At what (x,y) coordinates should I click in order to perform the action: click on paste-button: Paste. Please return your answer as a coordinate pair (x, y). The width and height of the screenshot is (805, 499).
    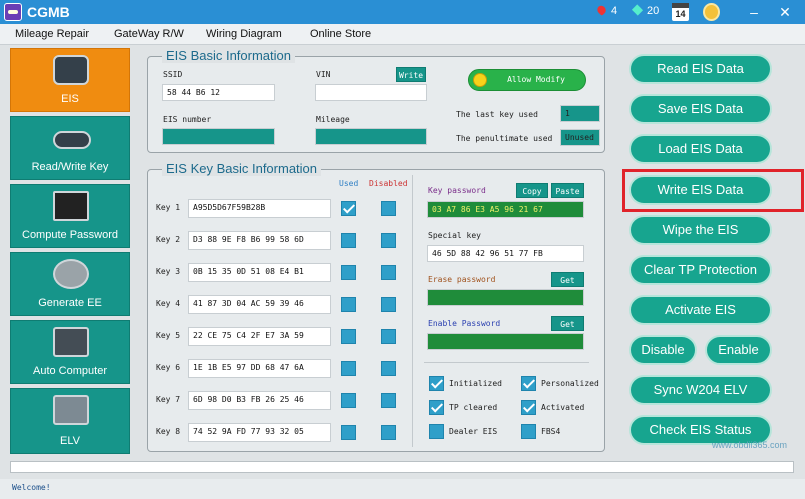
    Looking at the image, I should click on (567, 190).